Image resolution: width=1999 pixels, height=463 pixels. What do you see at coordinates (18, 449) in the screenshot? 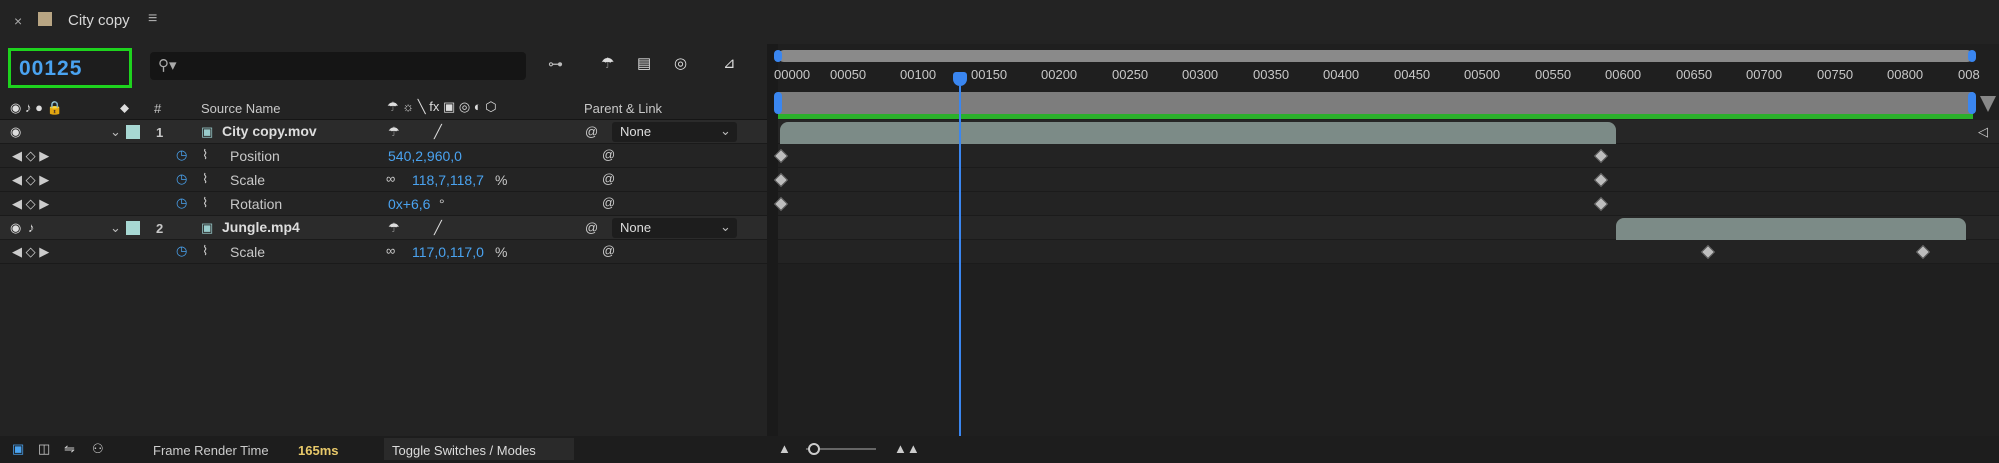
I see `render-toggle-icon: ▣` at bounding box center [18, 449].